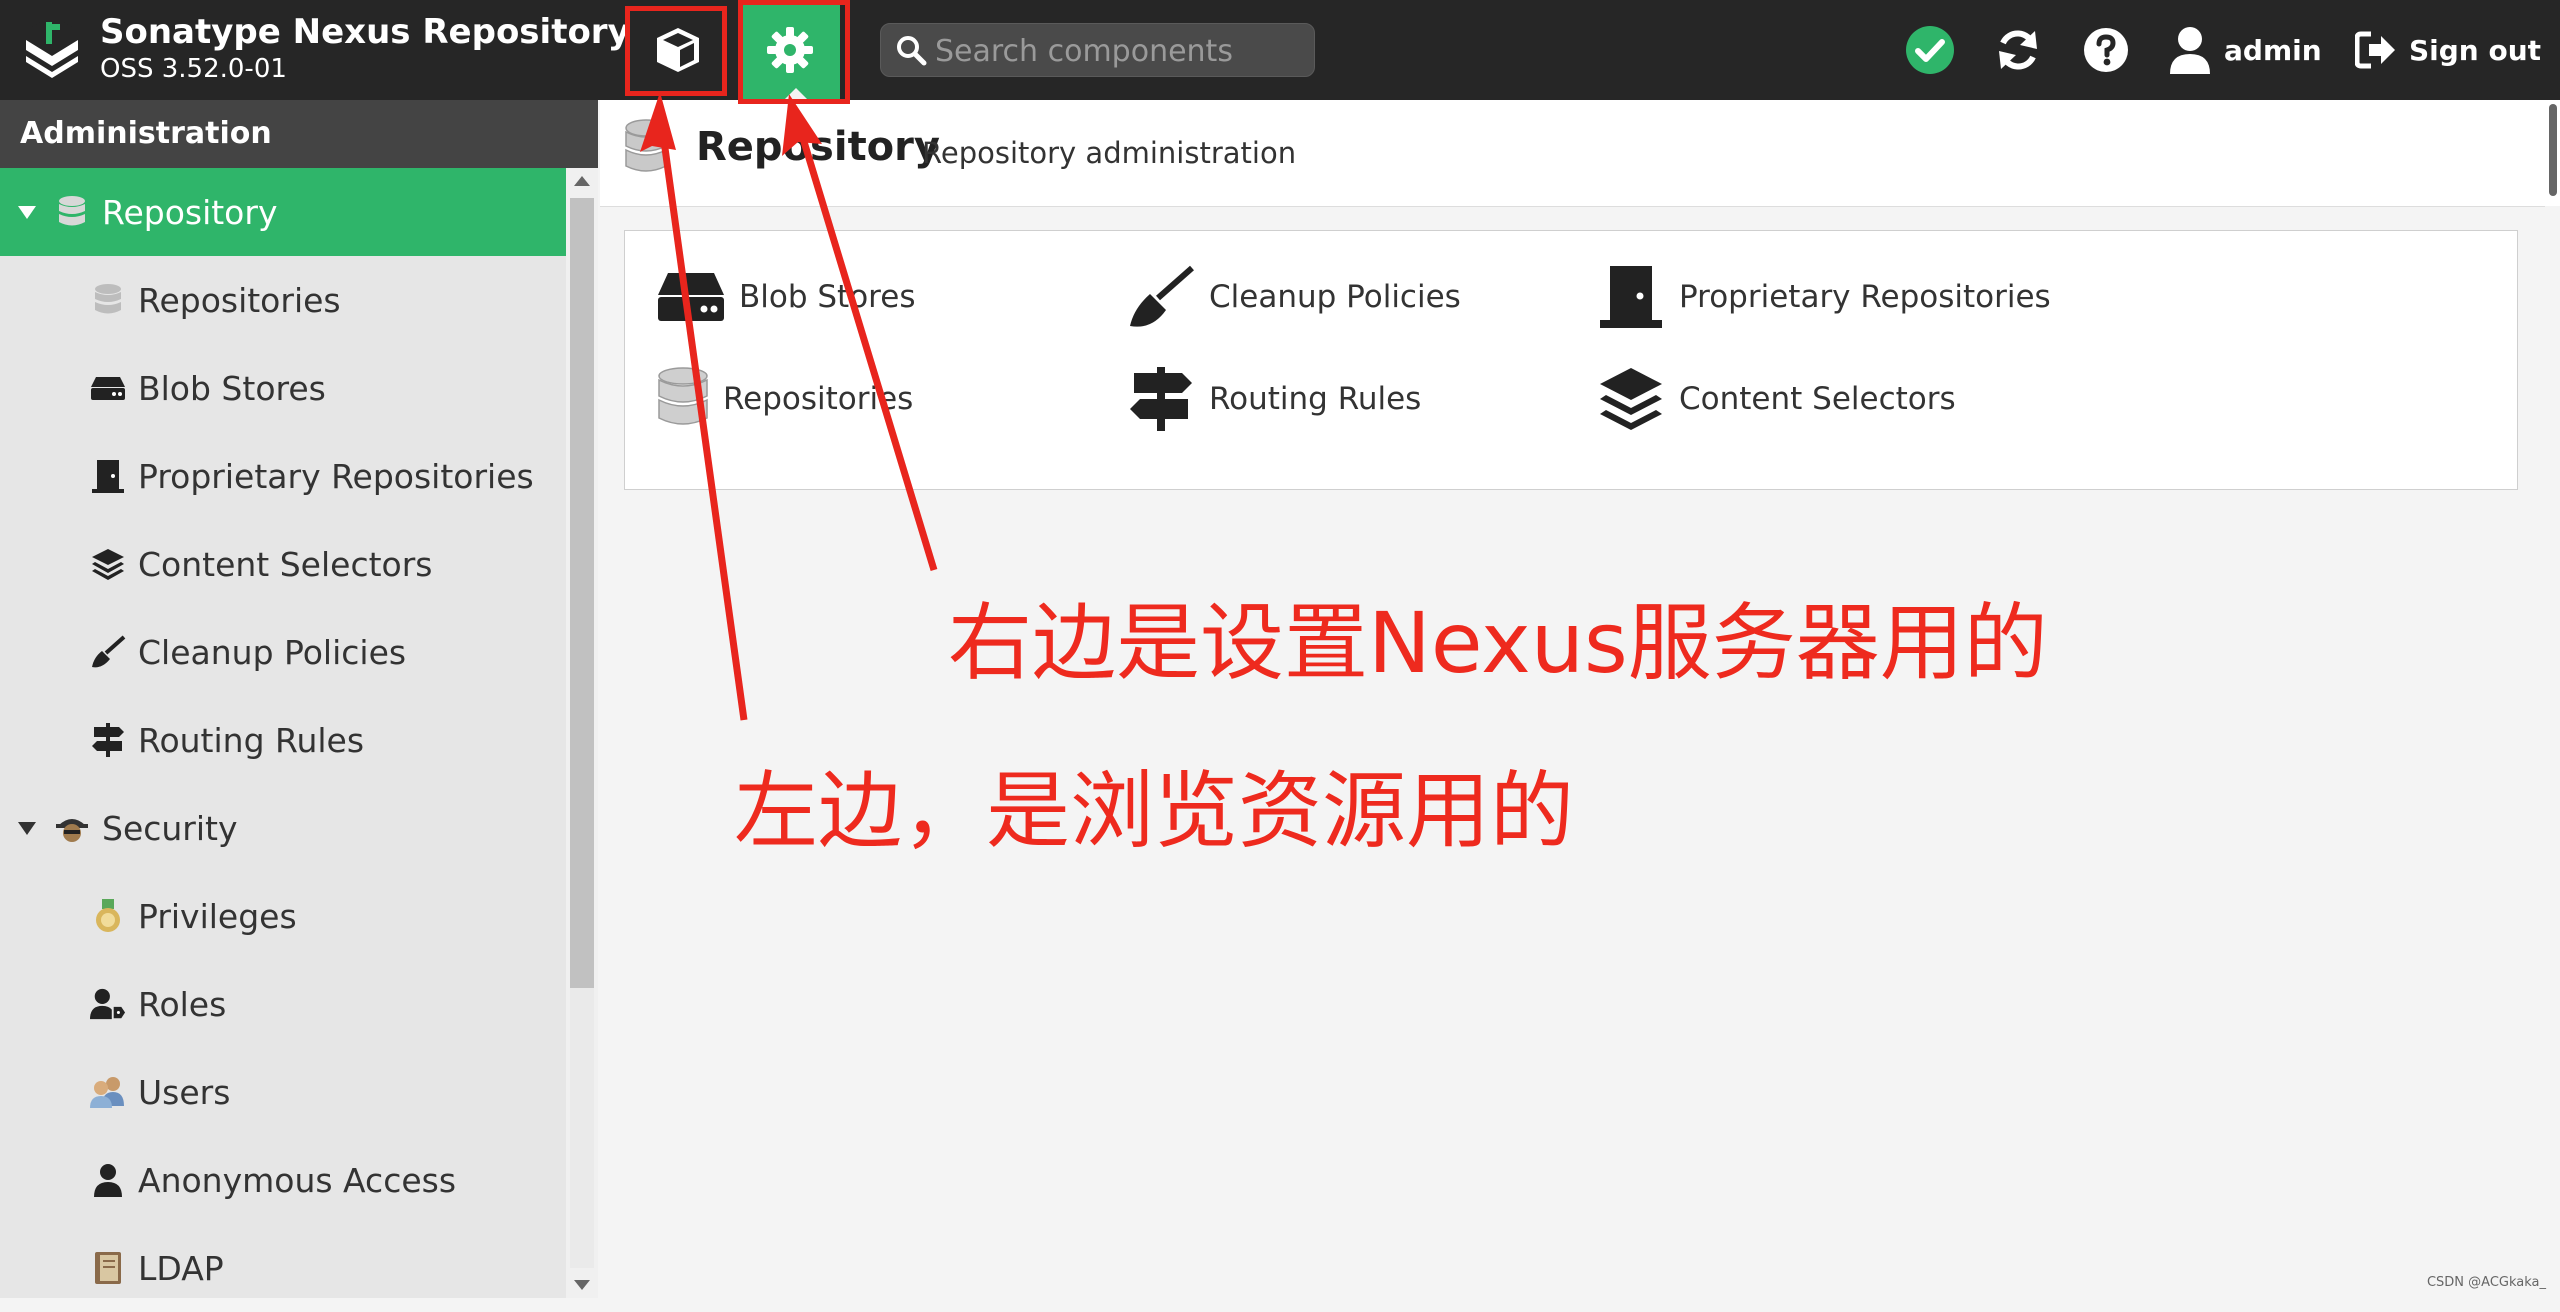  I want to click on annotation-right-note: 右边是设置Nexus服务器用的, so click(1498, 643).